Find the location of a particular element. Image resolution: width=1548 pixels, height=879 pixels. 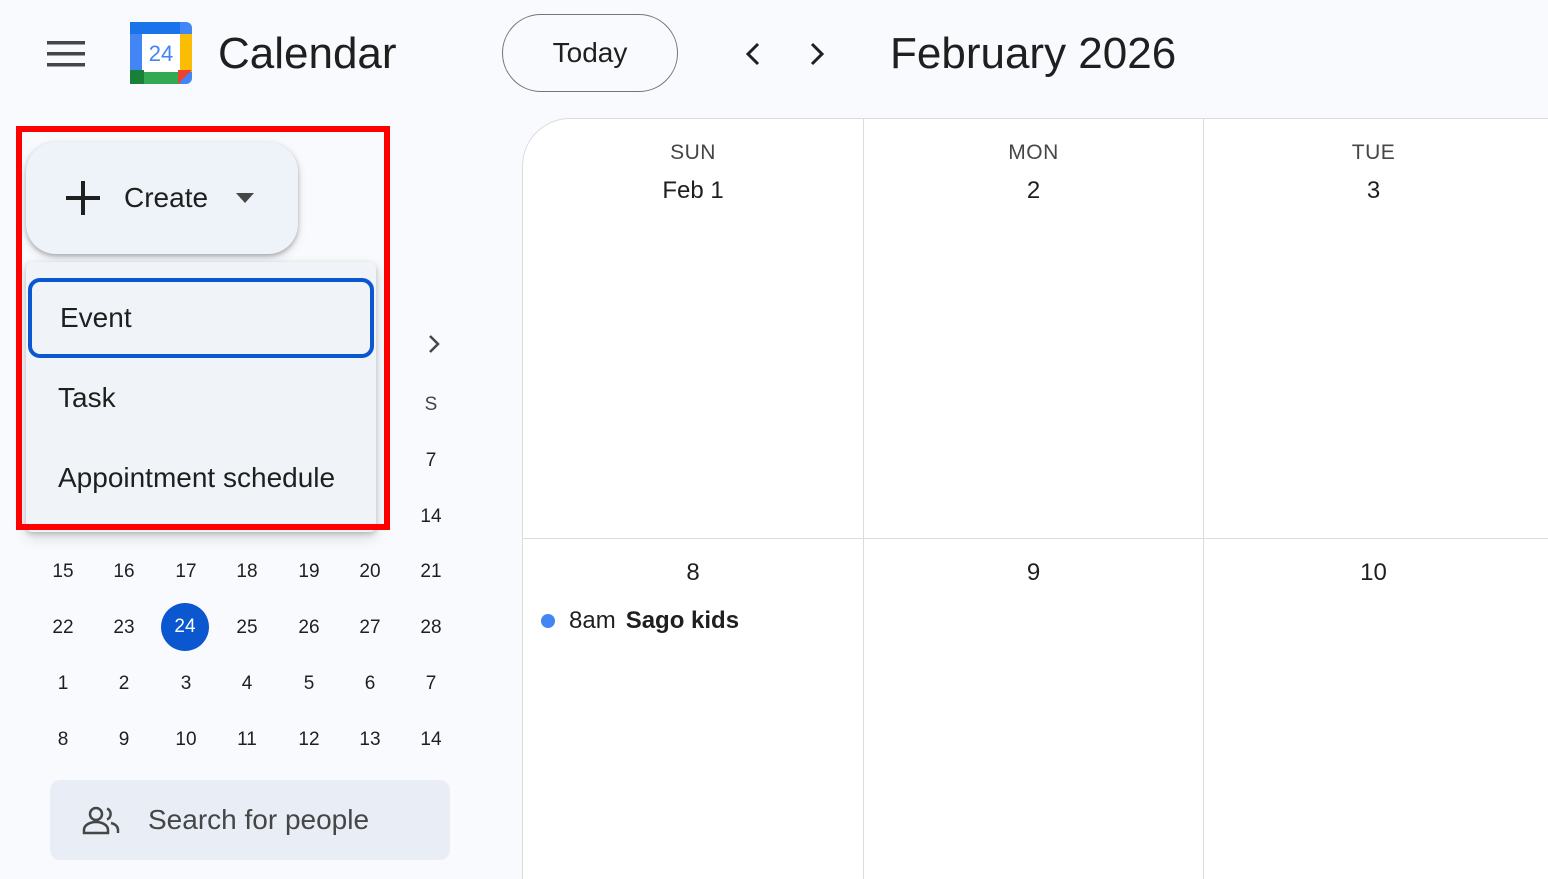

plus-icon is located at coordinates (83, 198).